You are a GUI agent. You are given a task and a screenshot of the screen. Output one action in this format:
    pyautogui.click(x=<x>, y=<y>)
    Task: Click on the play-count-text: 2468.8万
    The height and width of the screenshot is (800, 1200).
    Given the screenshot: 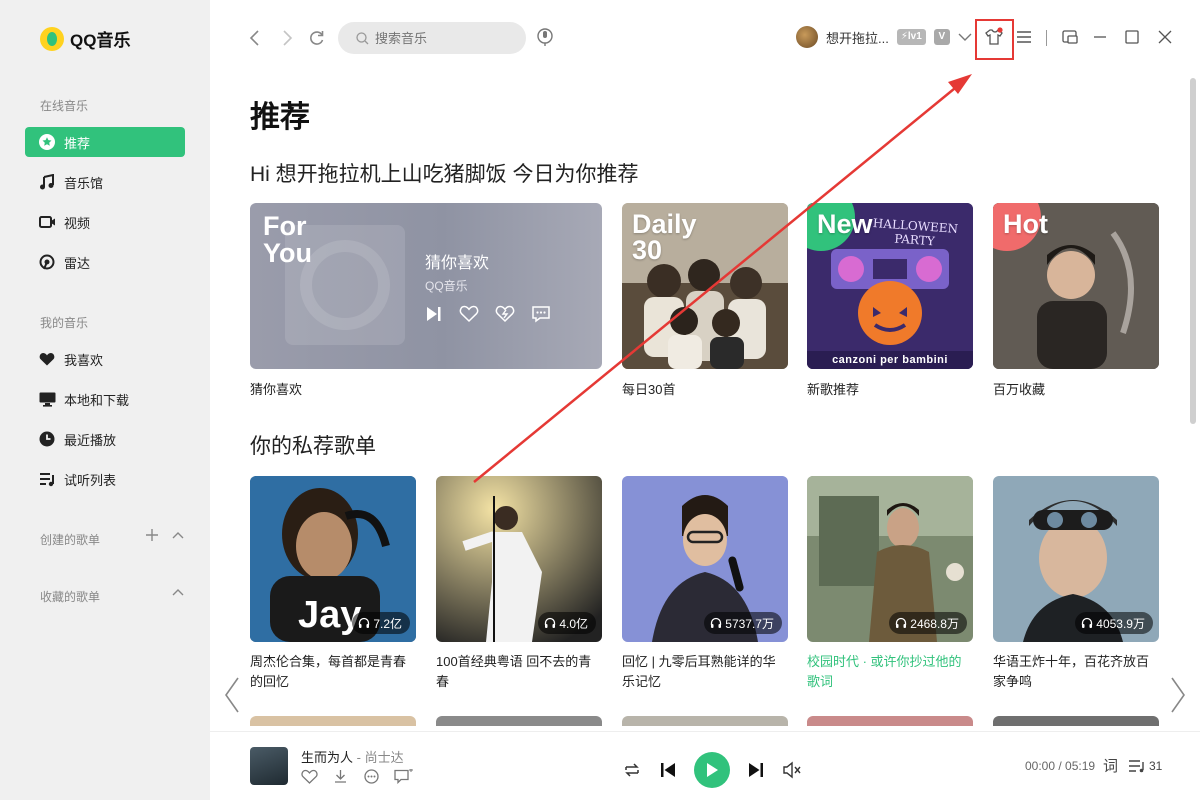 What is the action you would take?
    pyautogui.click(x=934, y=623)
    